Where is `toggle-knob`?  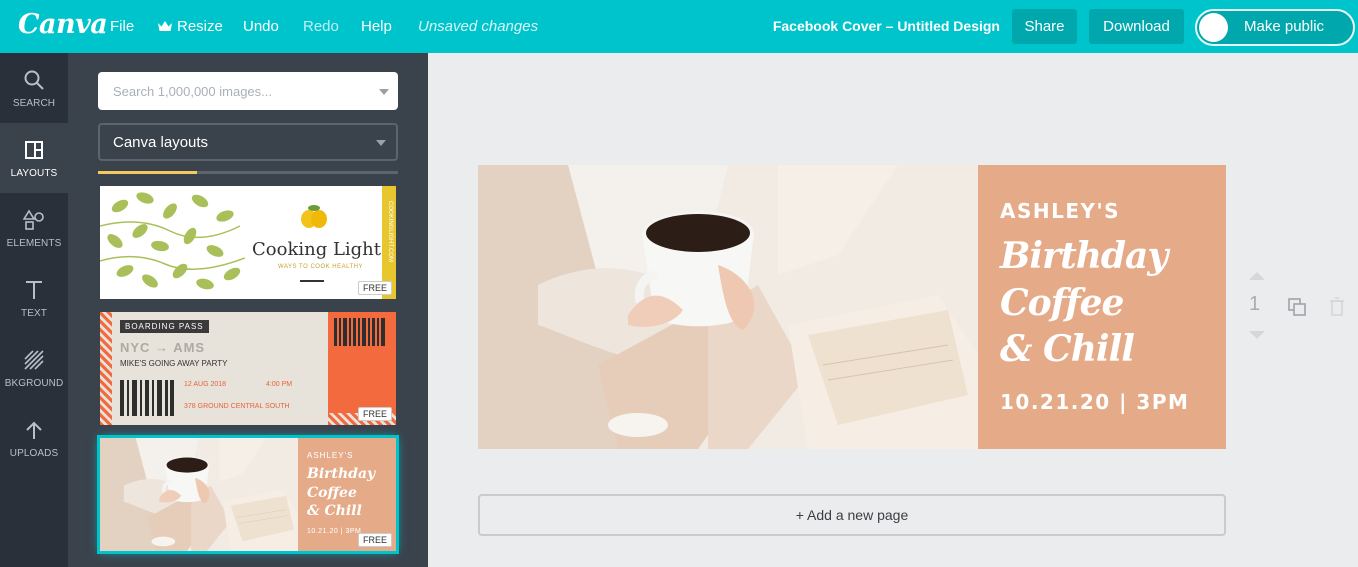 toggle-knob is located at coordinates (1213, 27).